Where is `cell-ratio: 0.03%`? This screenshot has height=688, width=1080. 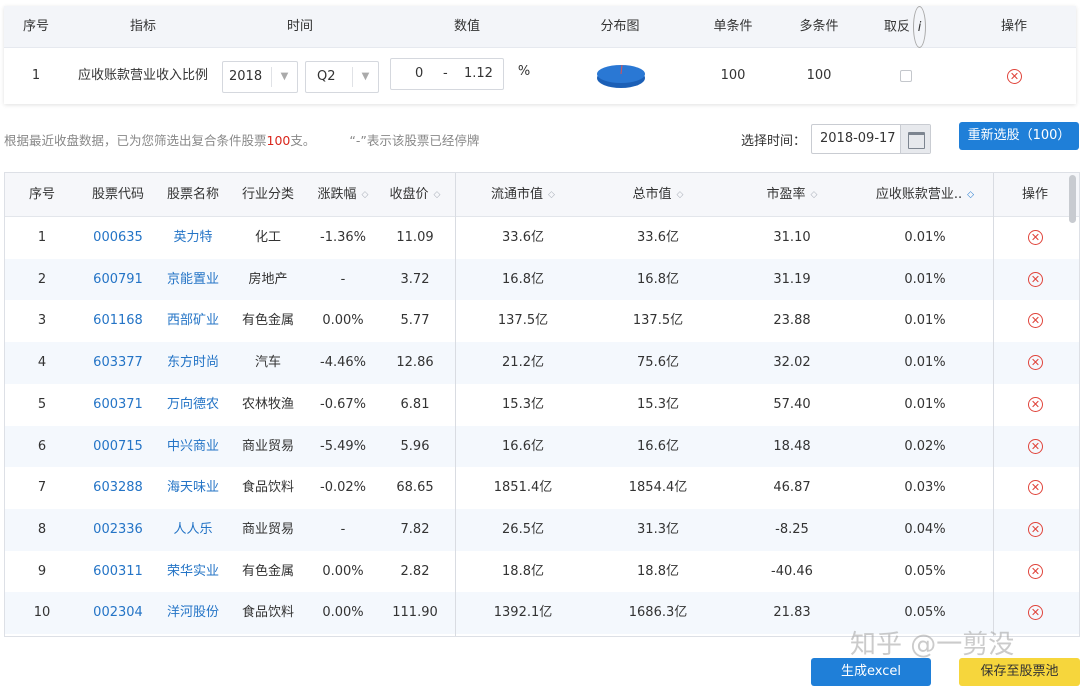 cell-ratio: 0.03% is located at coordinates (925, 488).